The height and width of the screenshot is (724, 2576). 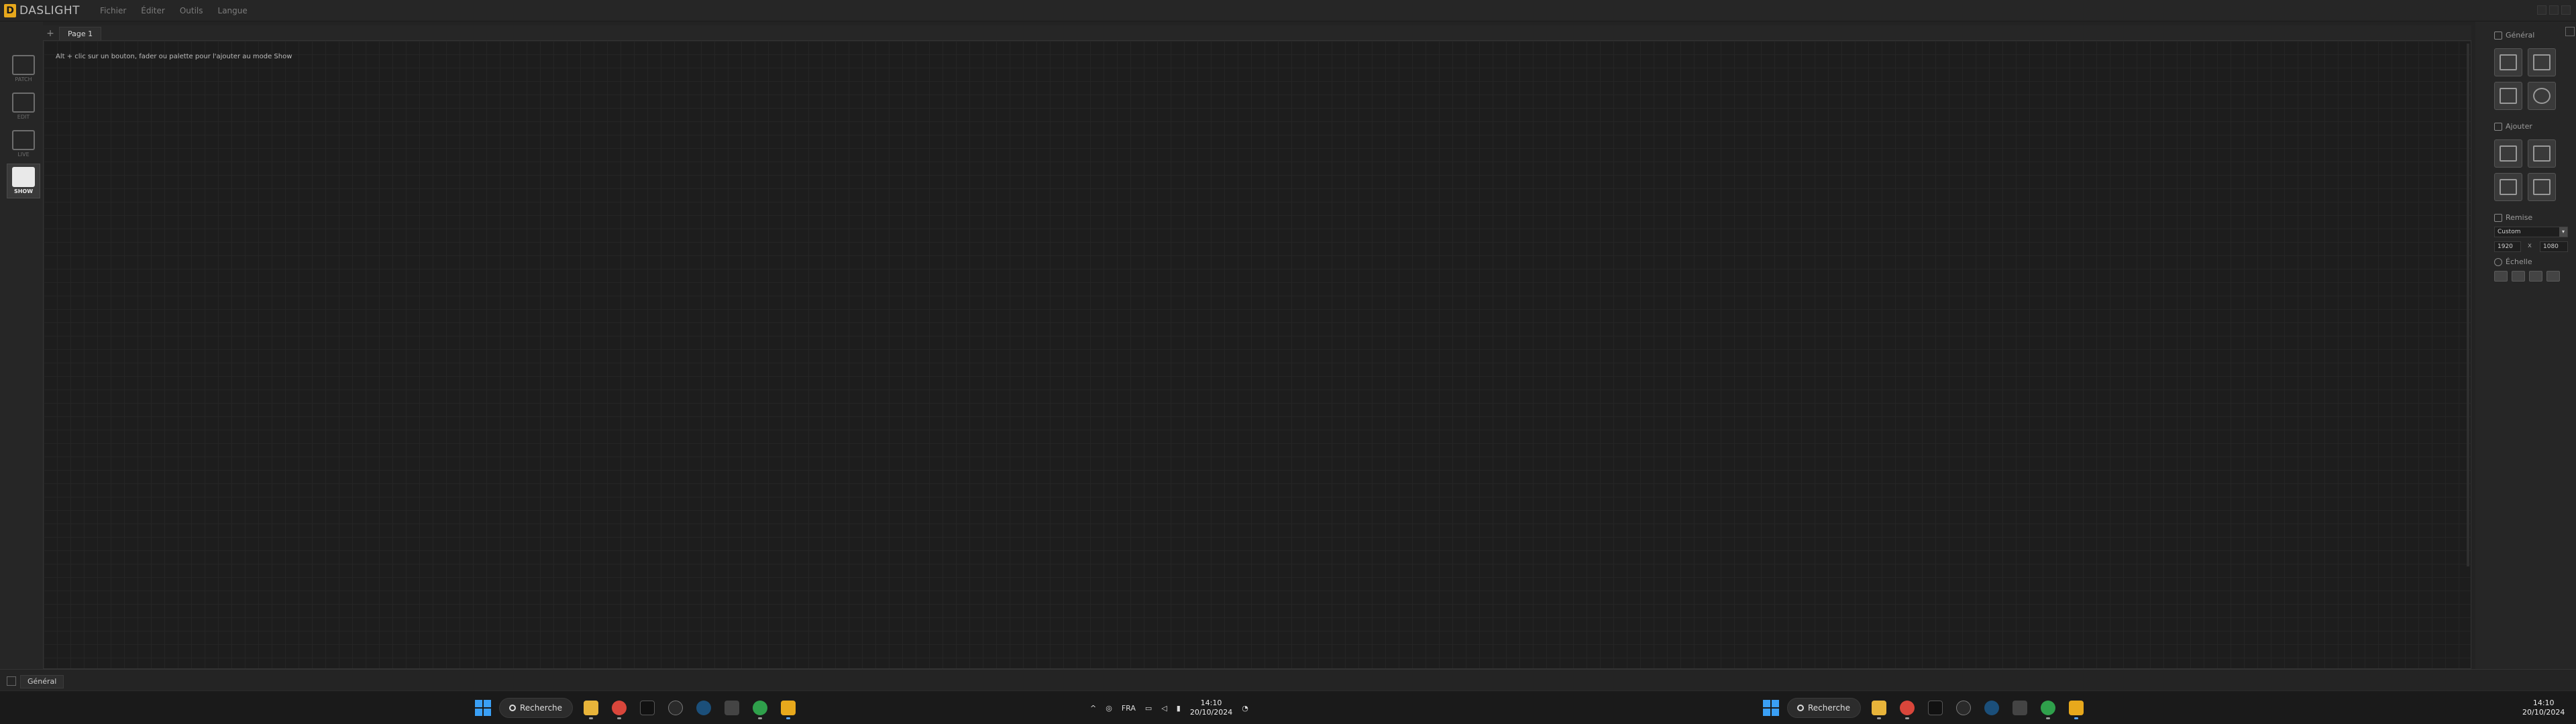 I want to click on battery-icon: ▮, so click(x=1179, y=708).